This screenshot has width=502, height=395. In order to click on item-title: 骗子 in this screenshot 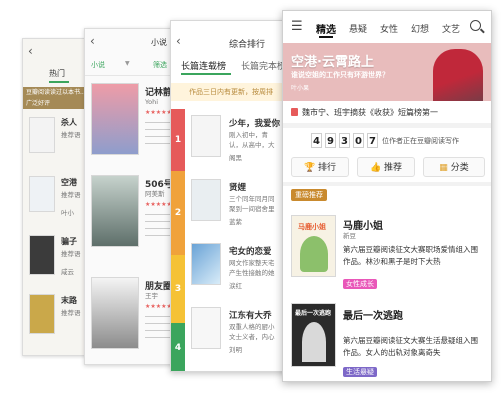, I will do `click(69, 241)`.